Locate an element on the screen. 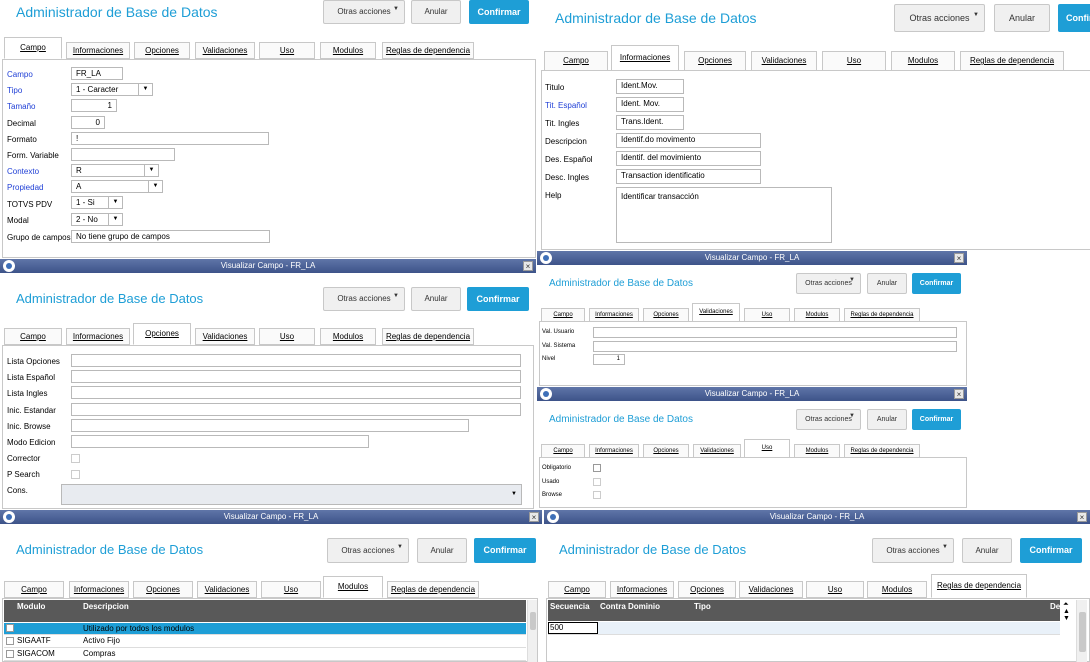 The image size is (1090, 662). table-row: SIGACOM Compras is located at coordinates (265, 654).